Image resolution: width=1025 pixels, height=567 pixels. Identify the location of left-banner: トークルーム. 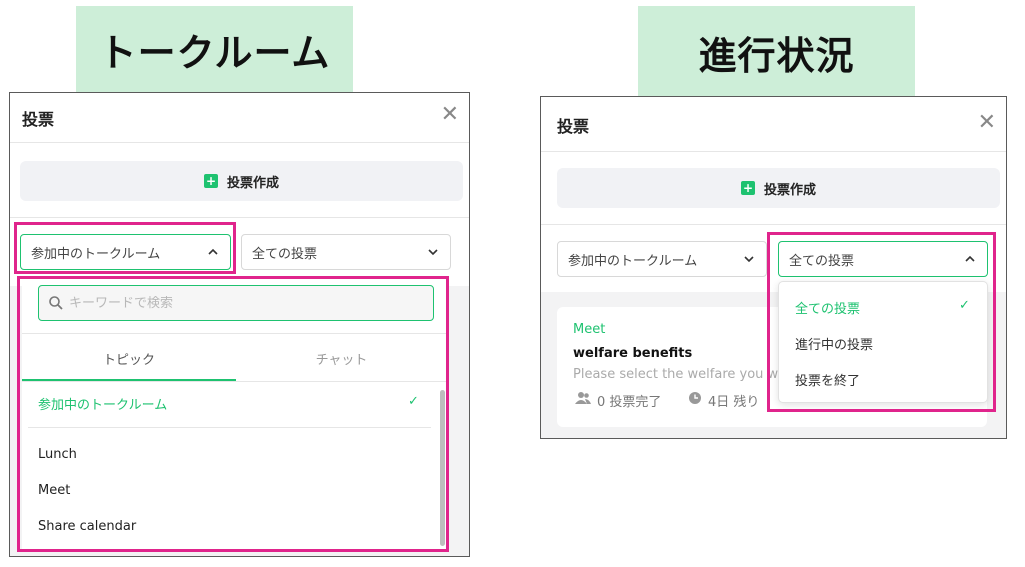
(214, 49).